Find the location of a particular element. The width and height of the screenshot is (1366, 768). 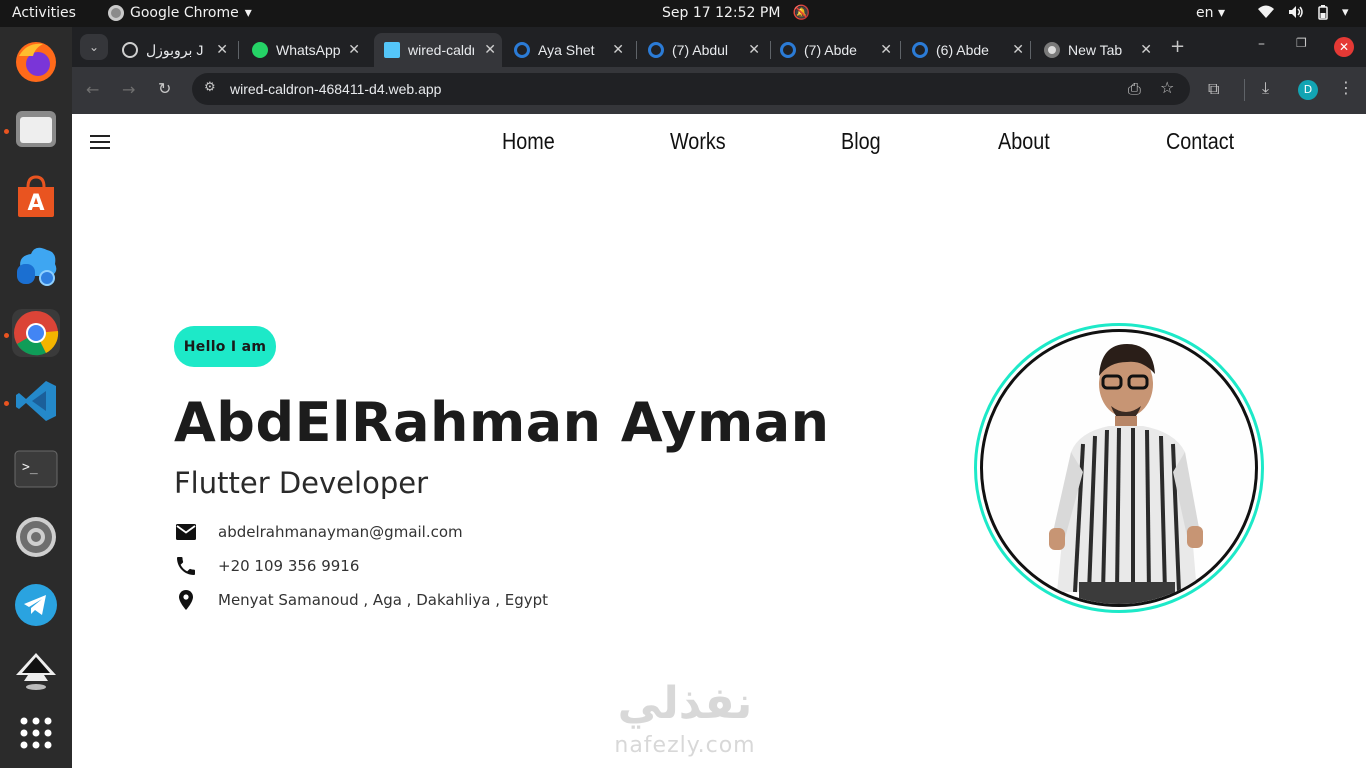

bell-off-icon: 🔕 is located at coordinates (801, 13).